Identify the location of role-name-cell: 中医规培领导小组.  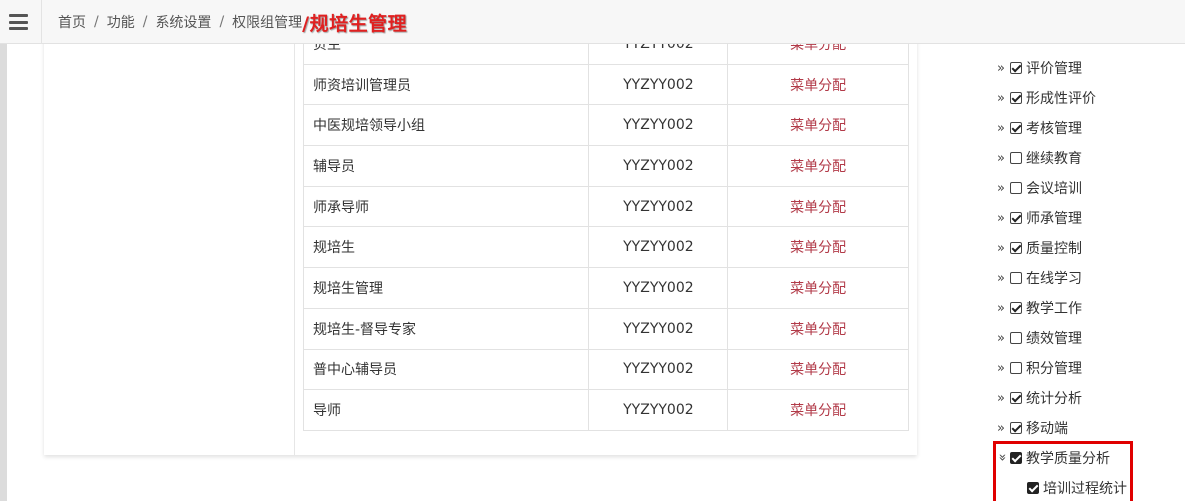
(446, 125).